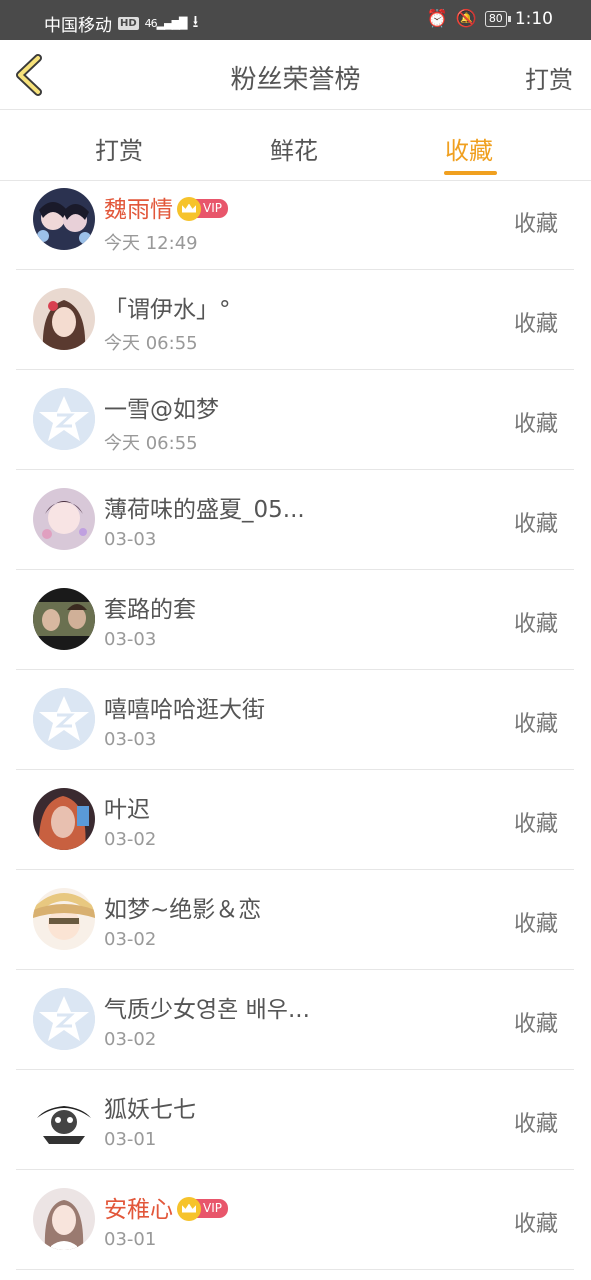 Image resolution: width=591 pixels, height=1280 pixels. Describe the element at coordinates (138, 210) in the screenshot. I see `user-name-text: 魏雨情` at that location.